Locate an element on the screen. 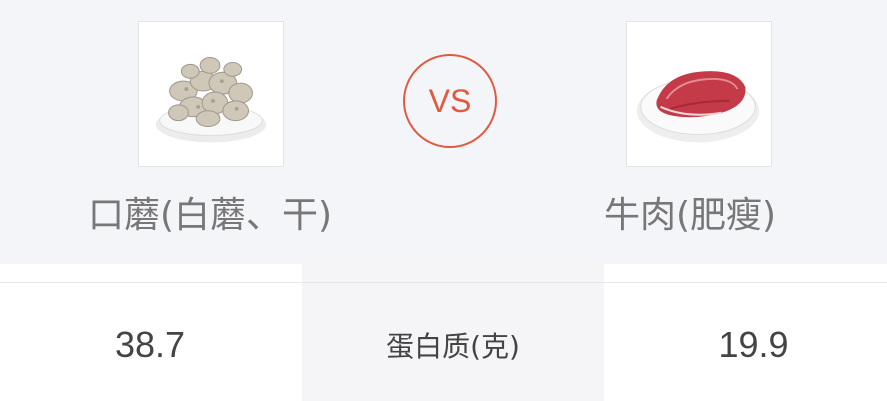 This screenshot has height=401, width=887. beef-image is located at coordinates (699, 94).